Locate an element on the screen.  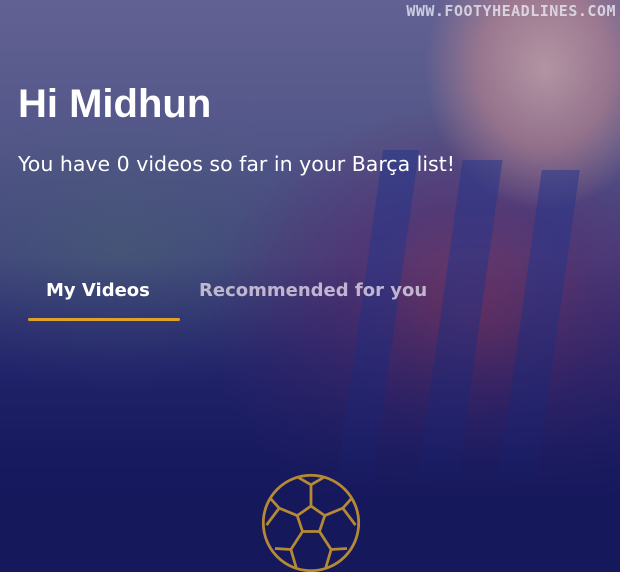
tab-my-videos: My Videos is located at coordinates (98, 290).